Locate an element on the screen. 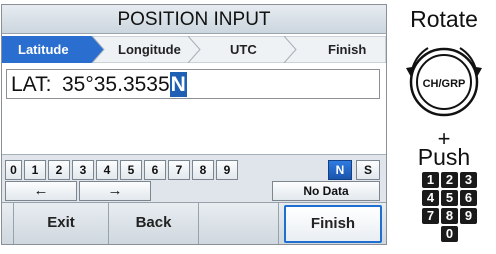 The height and width of the screenshot is (254, 496). key-9: 9 is located at coordinates (227, 170).